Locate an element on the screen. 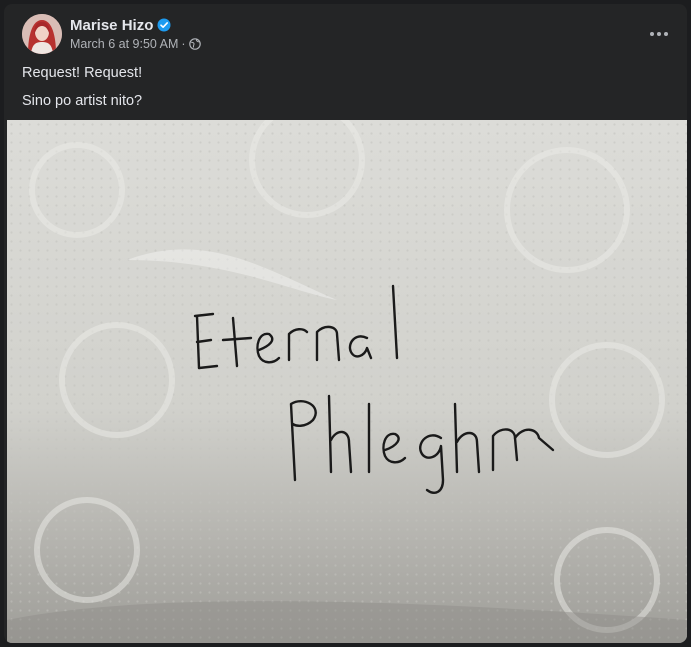 The image size is (691, 647). post-text-line: Sino po artist nito? is located at coordinates (82, 101).